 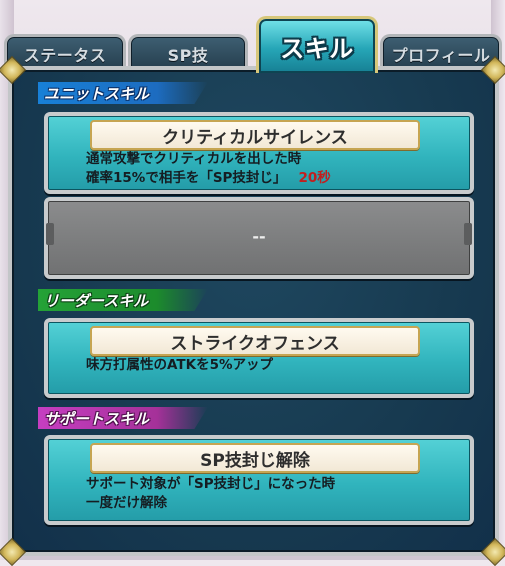 I want to click on support-skill-header: サポートスキル, so click(x=123, y=418).